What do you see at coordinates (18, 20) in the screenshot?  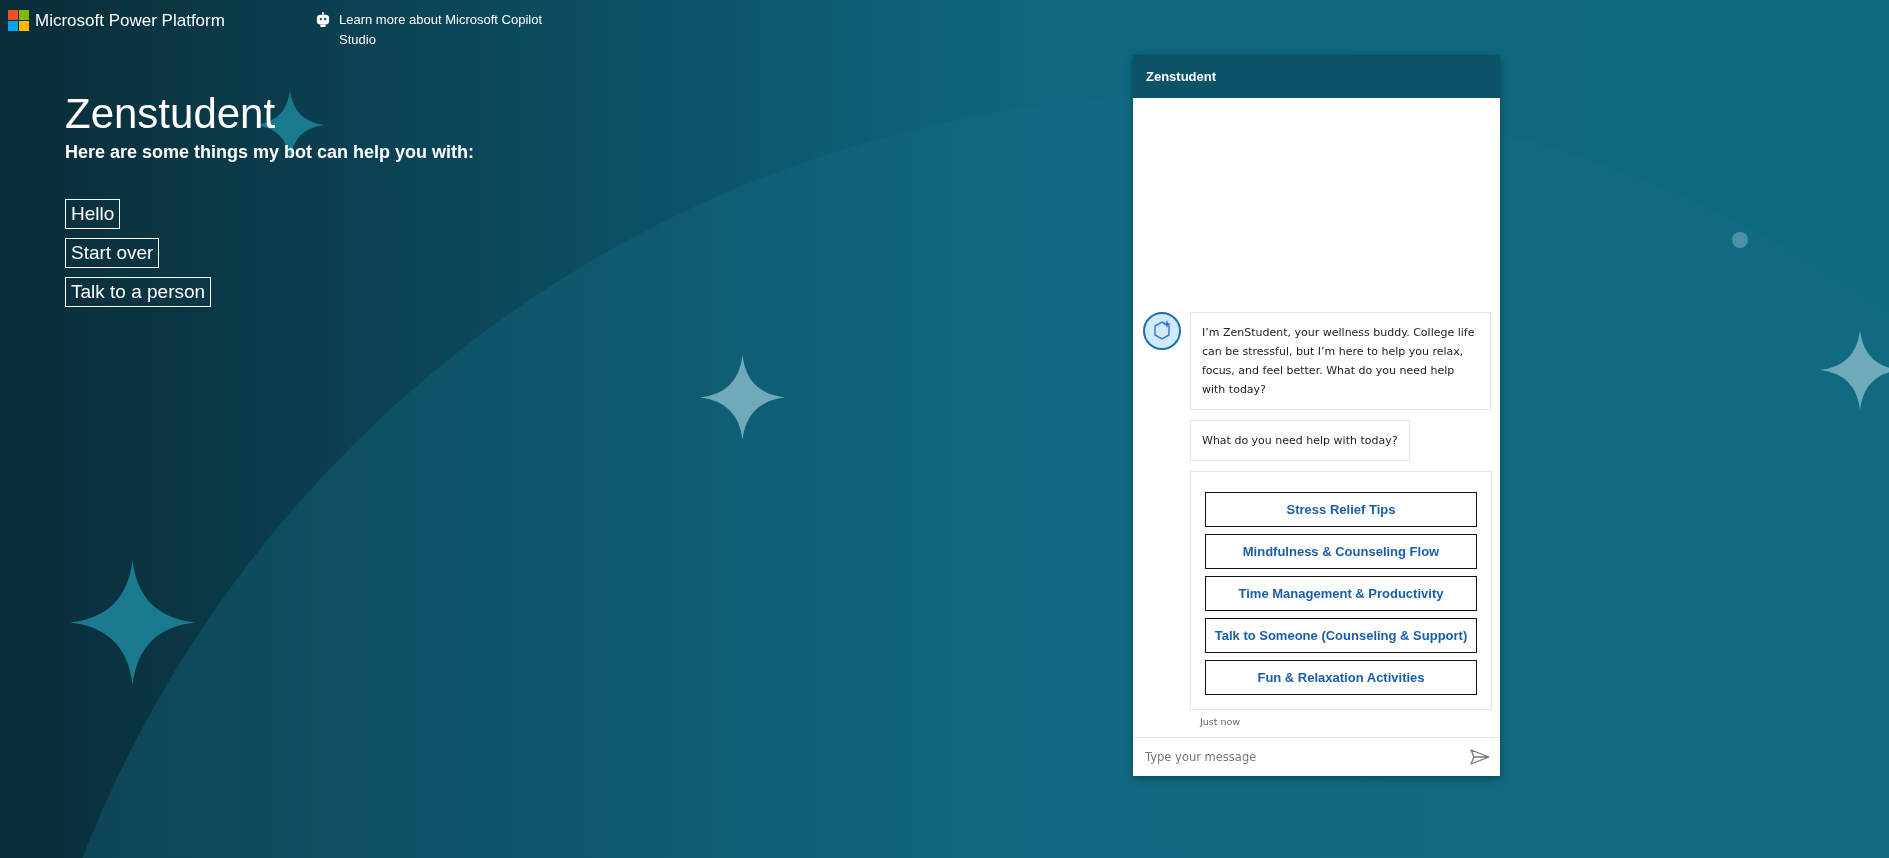 I see `microsoft-logo-icon` at bounding box center [18, 20].